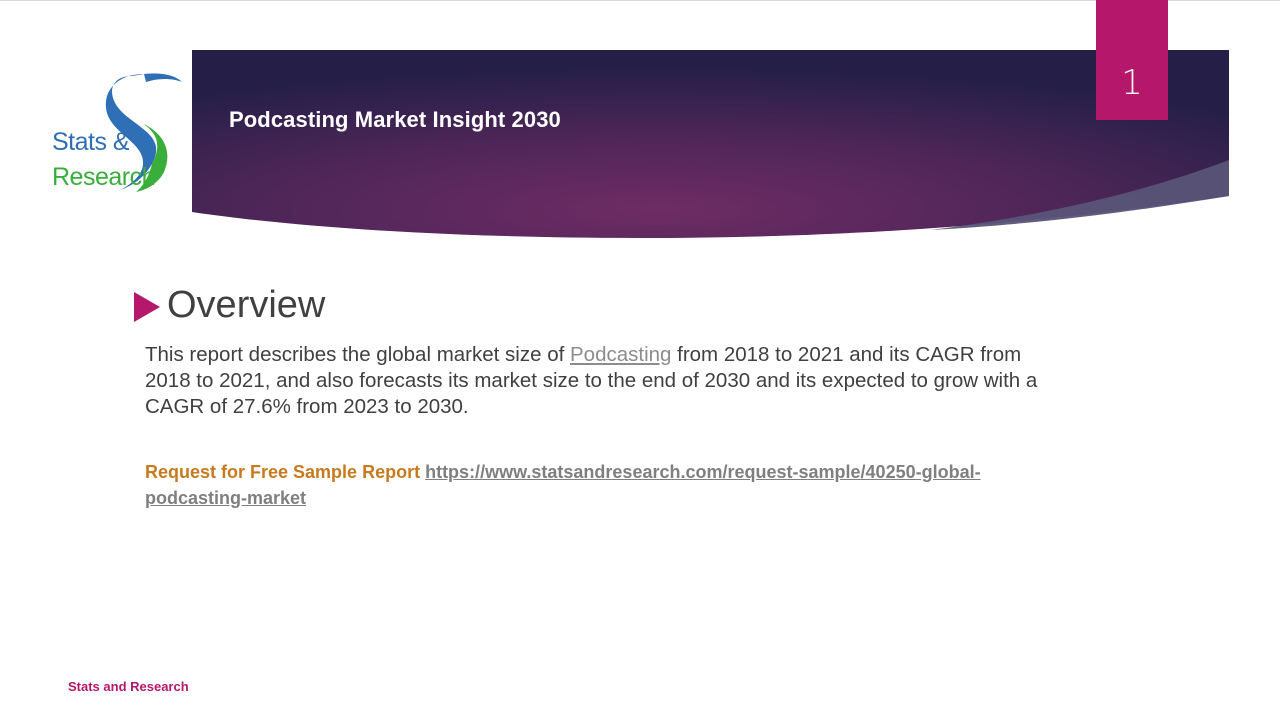 The width and height of the screenshot is (1280, 720). I want to click on sample-request-label: Request for Free Sample Report, so click(283, 472).